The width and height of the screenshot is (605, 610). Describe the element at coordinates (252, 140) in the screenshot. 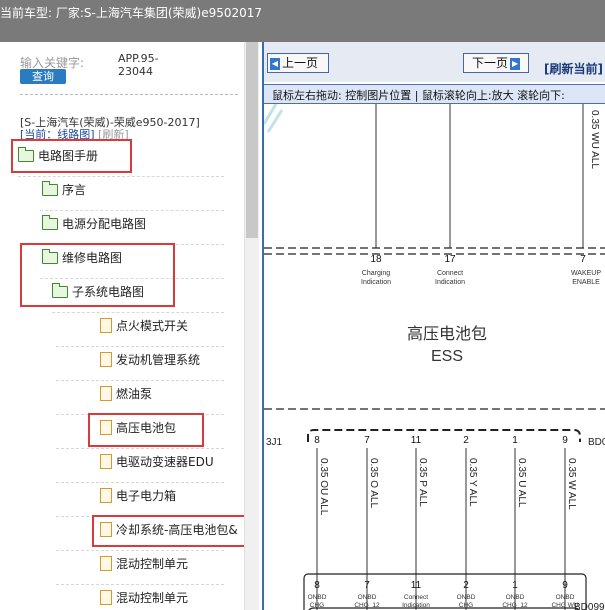

I see `scrollbar-thumb` at that location.